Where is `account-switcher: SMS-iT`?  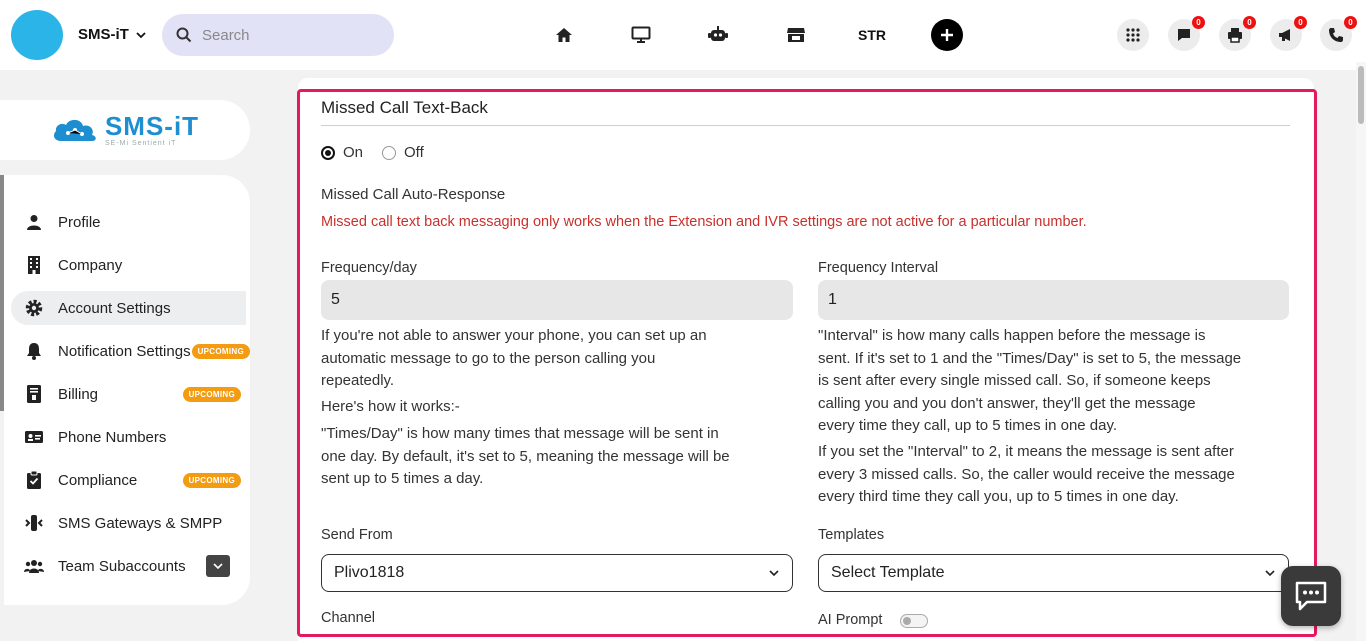
account-switcher: SMS-iT is located at coordinates (112, 34).